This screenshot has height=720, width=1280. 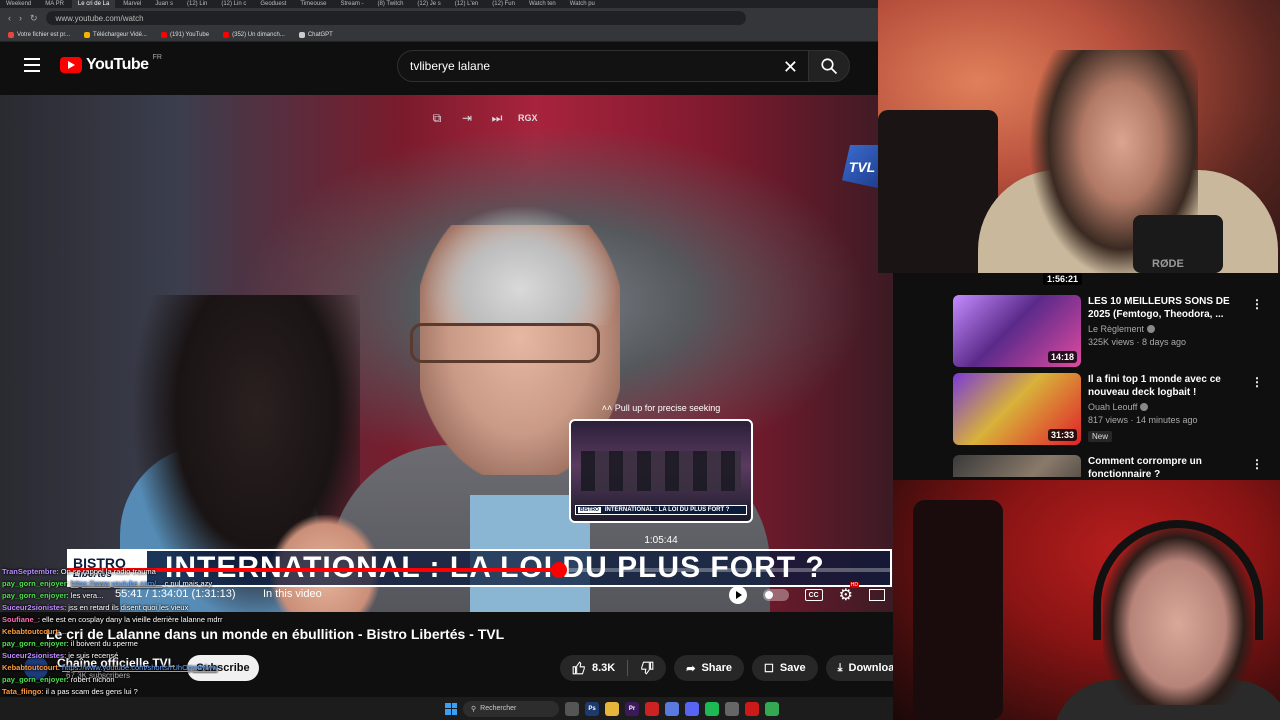 I want to click on player-top-controls: ⧉ ⇥ ⏭ RGX, so click(x=483, y=118).